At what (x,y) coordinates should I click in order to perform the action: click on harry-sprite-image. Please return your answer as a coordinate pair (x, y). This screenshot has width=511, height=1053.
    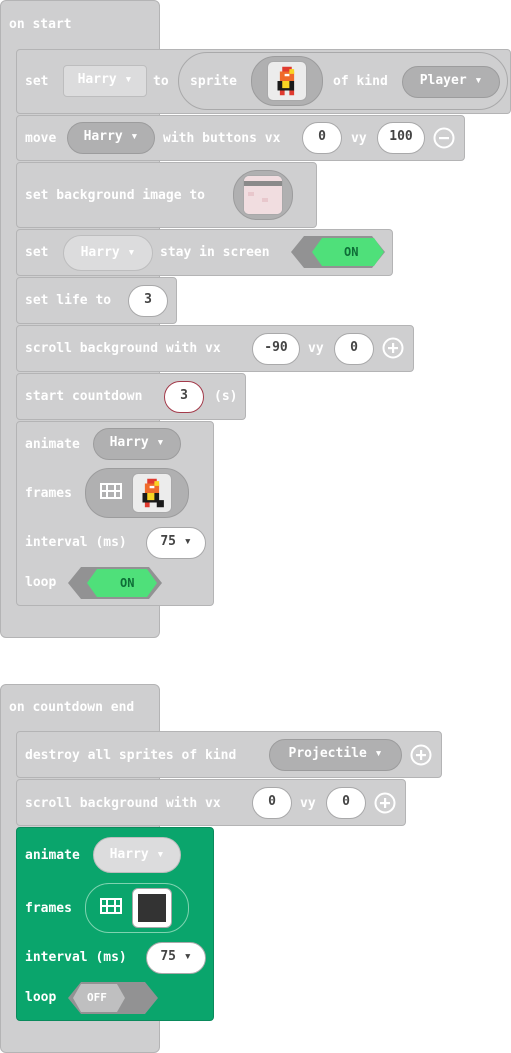
    Looking at the image, I should click on (287, 81).